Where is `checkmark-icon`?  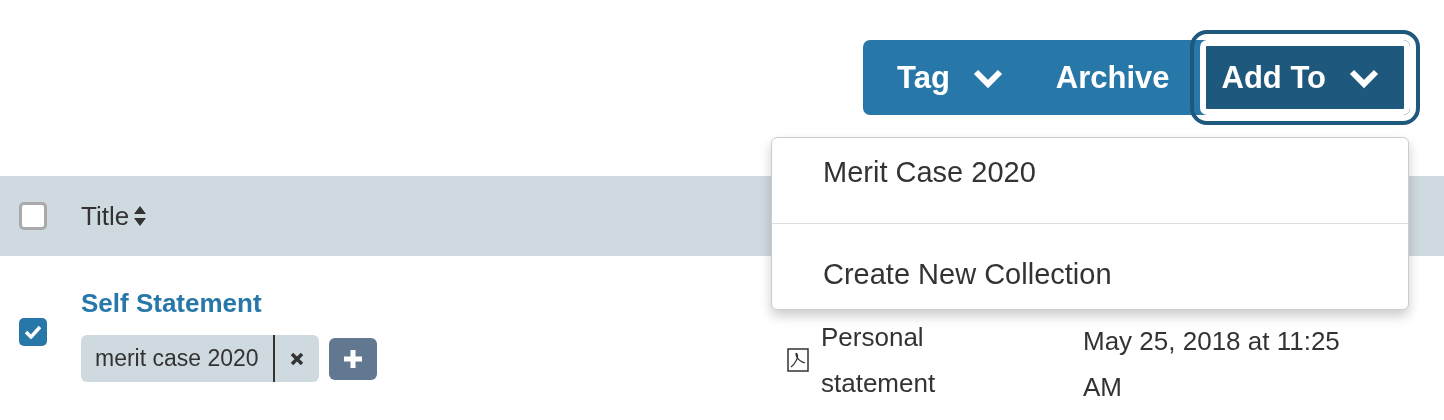
checkmark-icon is located at coordinates (33, 332).